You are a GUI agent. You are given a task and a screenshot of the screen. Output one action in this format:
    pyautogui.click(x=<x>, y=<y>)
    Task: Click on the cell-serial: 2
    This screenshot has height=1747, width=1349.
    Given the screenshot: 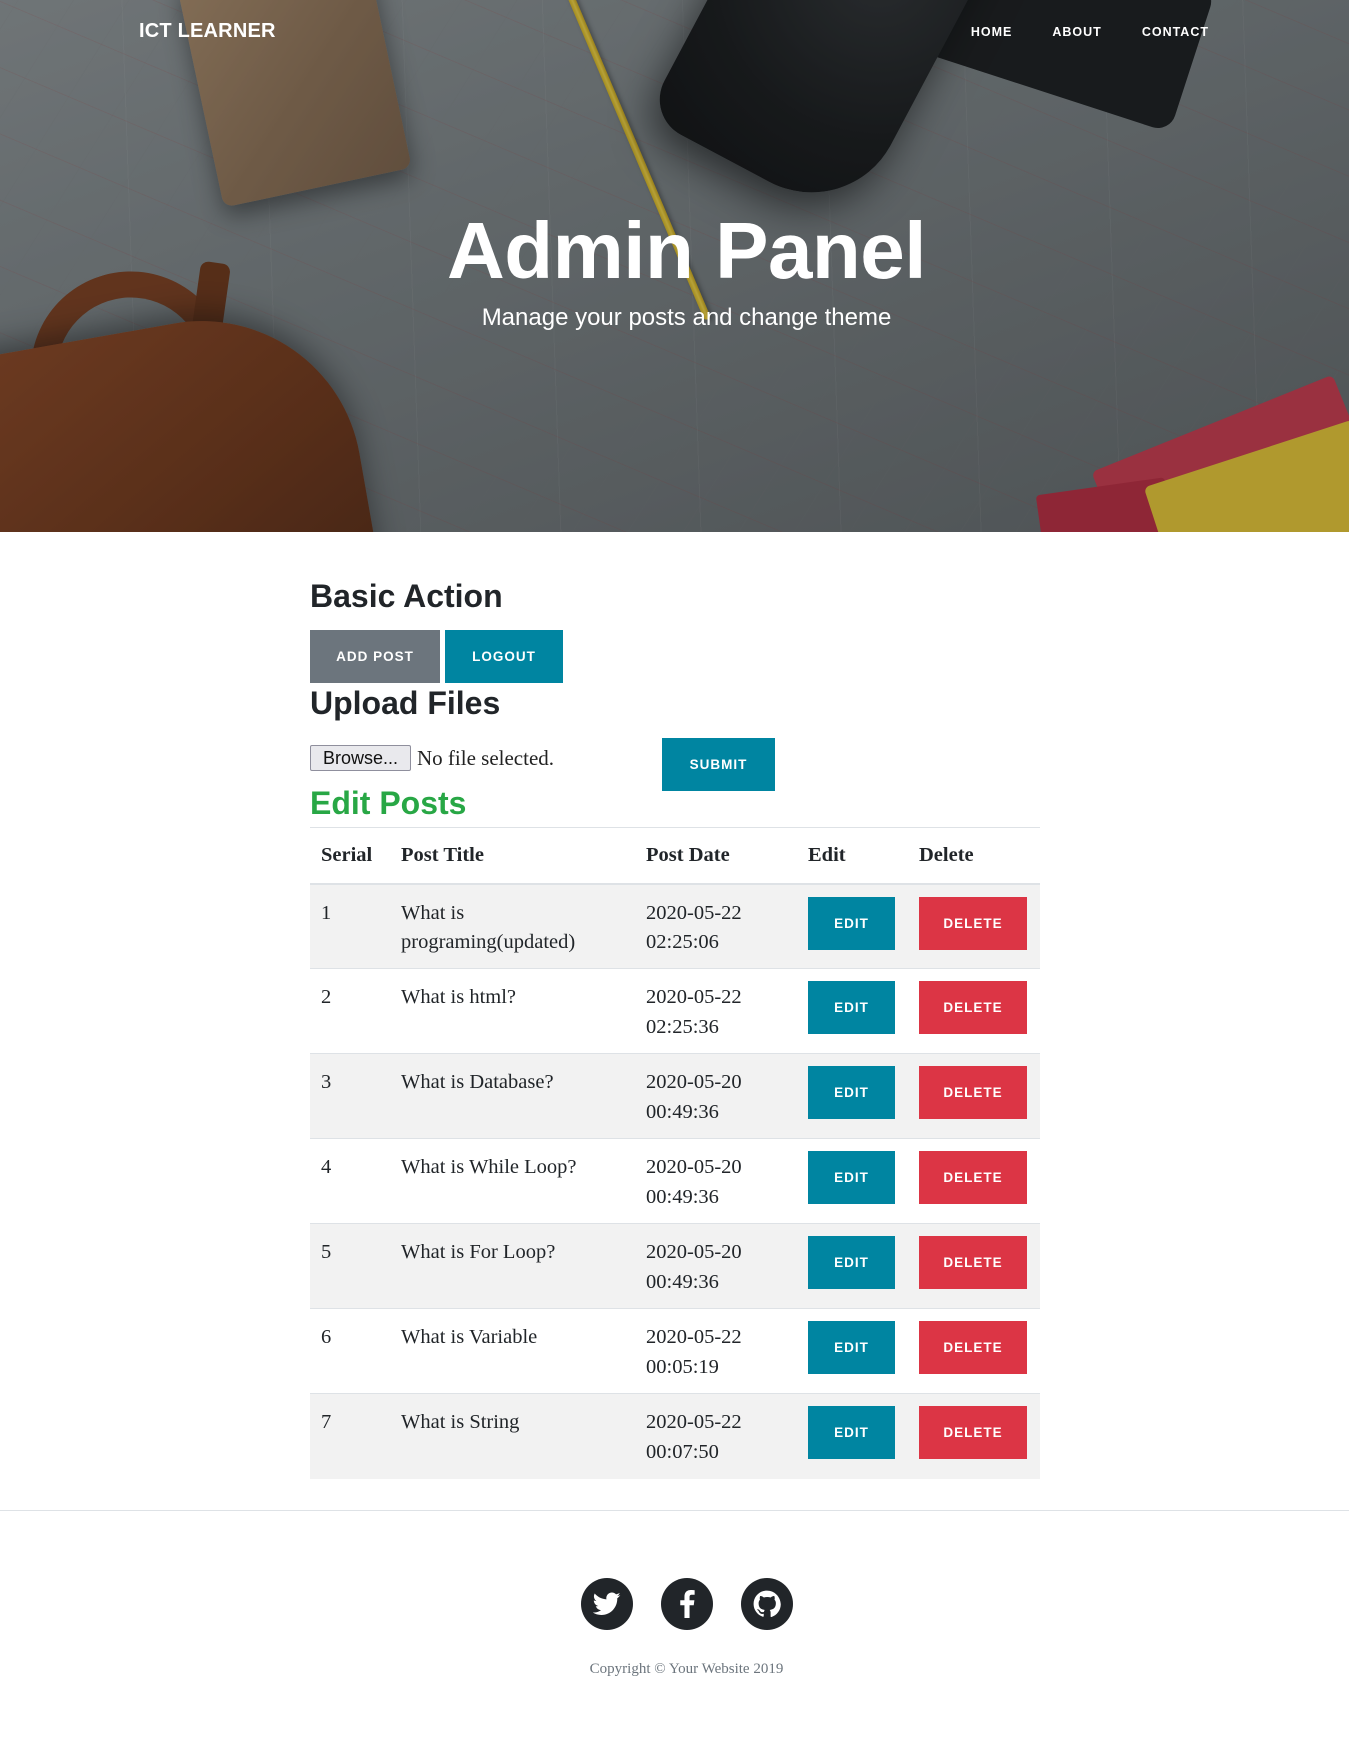 What is the action you would take?
    pyautogui.click(x=350, y=1011)
    